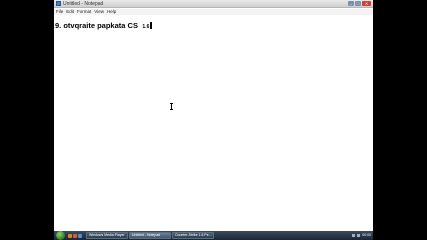  Describe the element at coordinates (366, 235) in the screenshot. I see `clock: 00:00` at that location.